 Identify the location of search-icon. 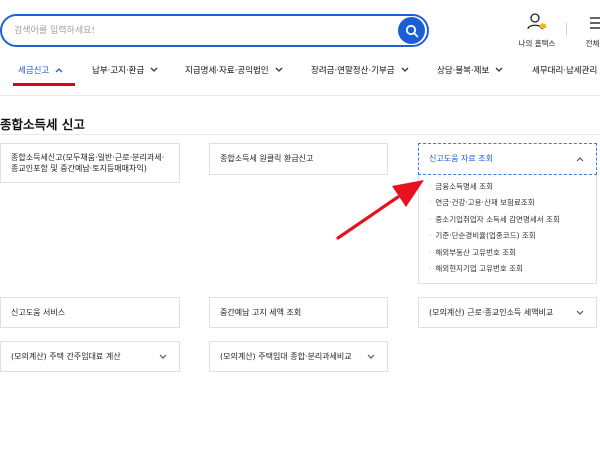
(411, 30).